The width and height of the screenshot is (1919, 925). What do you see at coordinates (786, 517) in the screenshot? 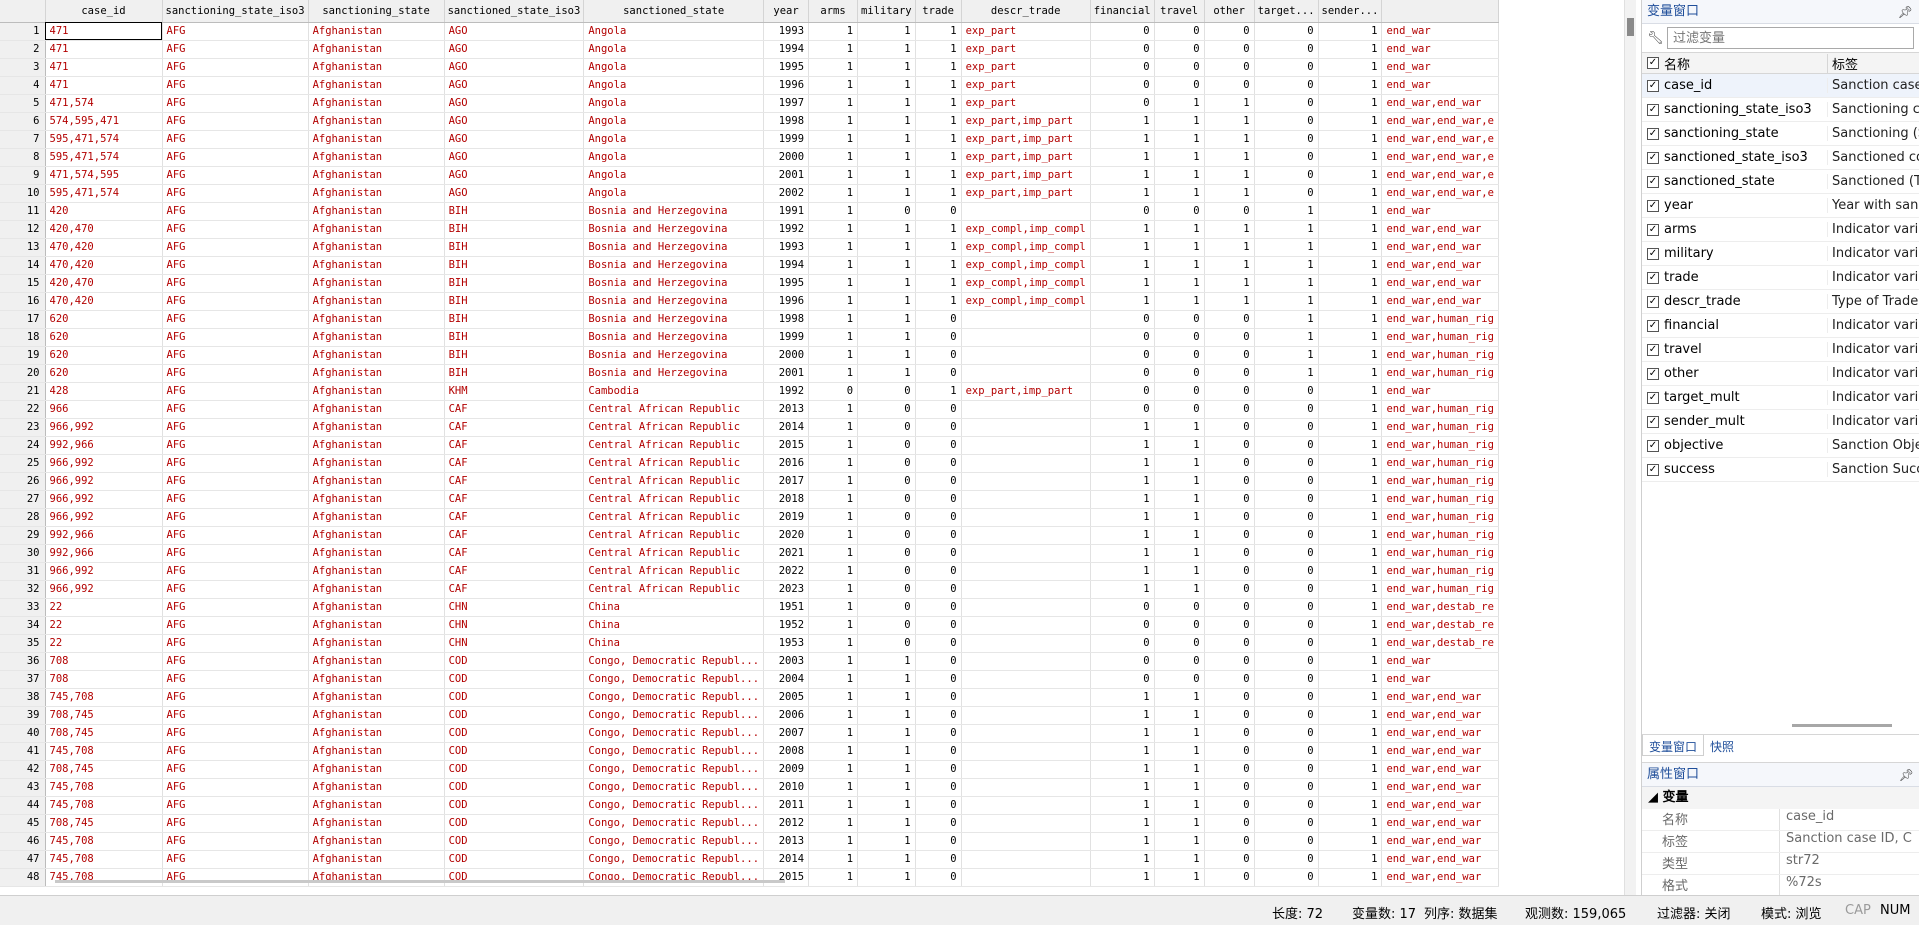
I see `data-cell: 2019` at bounding box center [786, 517].